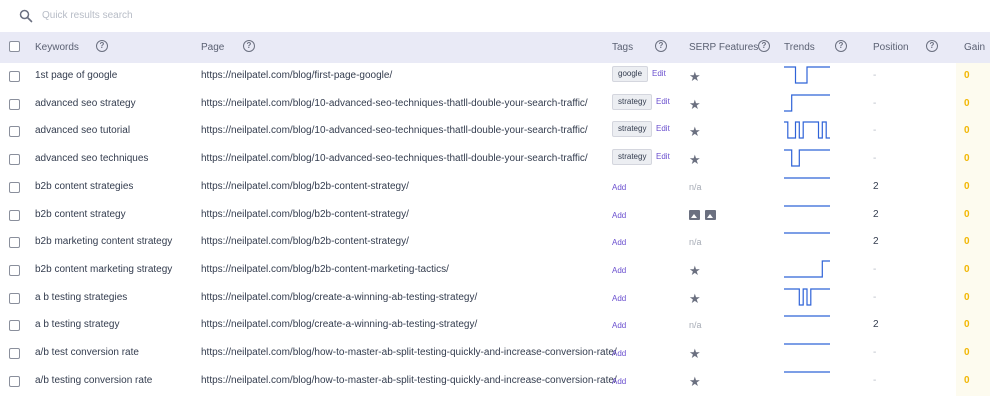  Describe the element at coordinates (891, 47) in the screenshot. I see `column-header-position: Position` at that location.